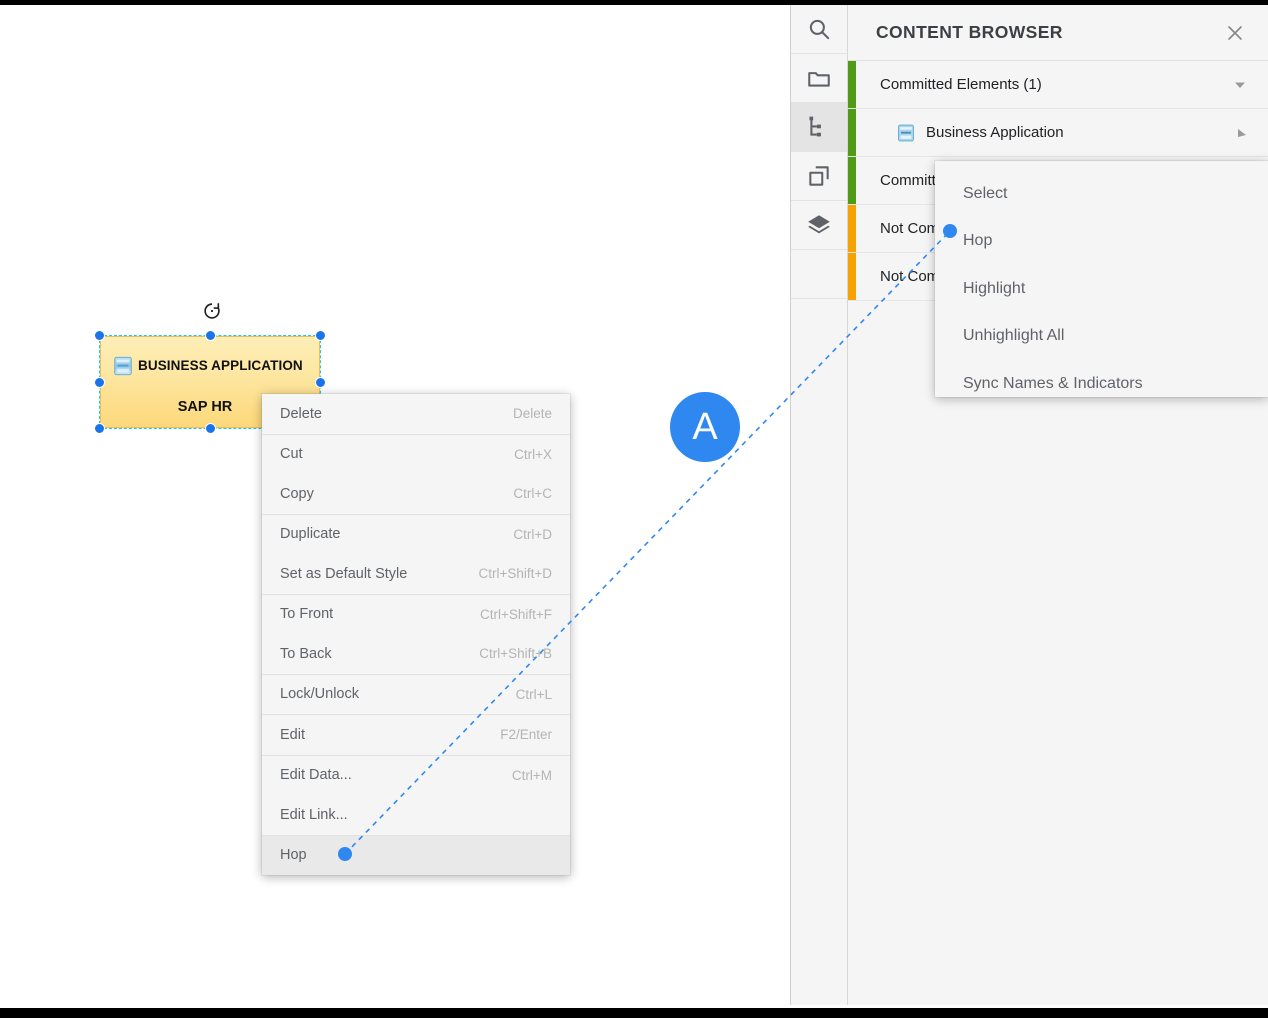 The width and height of the screenshot is (1268, 1018). I want to click on context-menu-item-label: Cut, so click(291, 454).